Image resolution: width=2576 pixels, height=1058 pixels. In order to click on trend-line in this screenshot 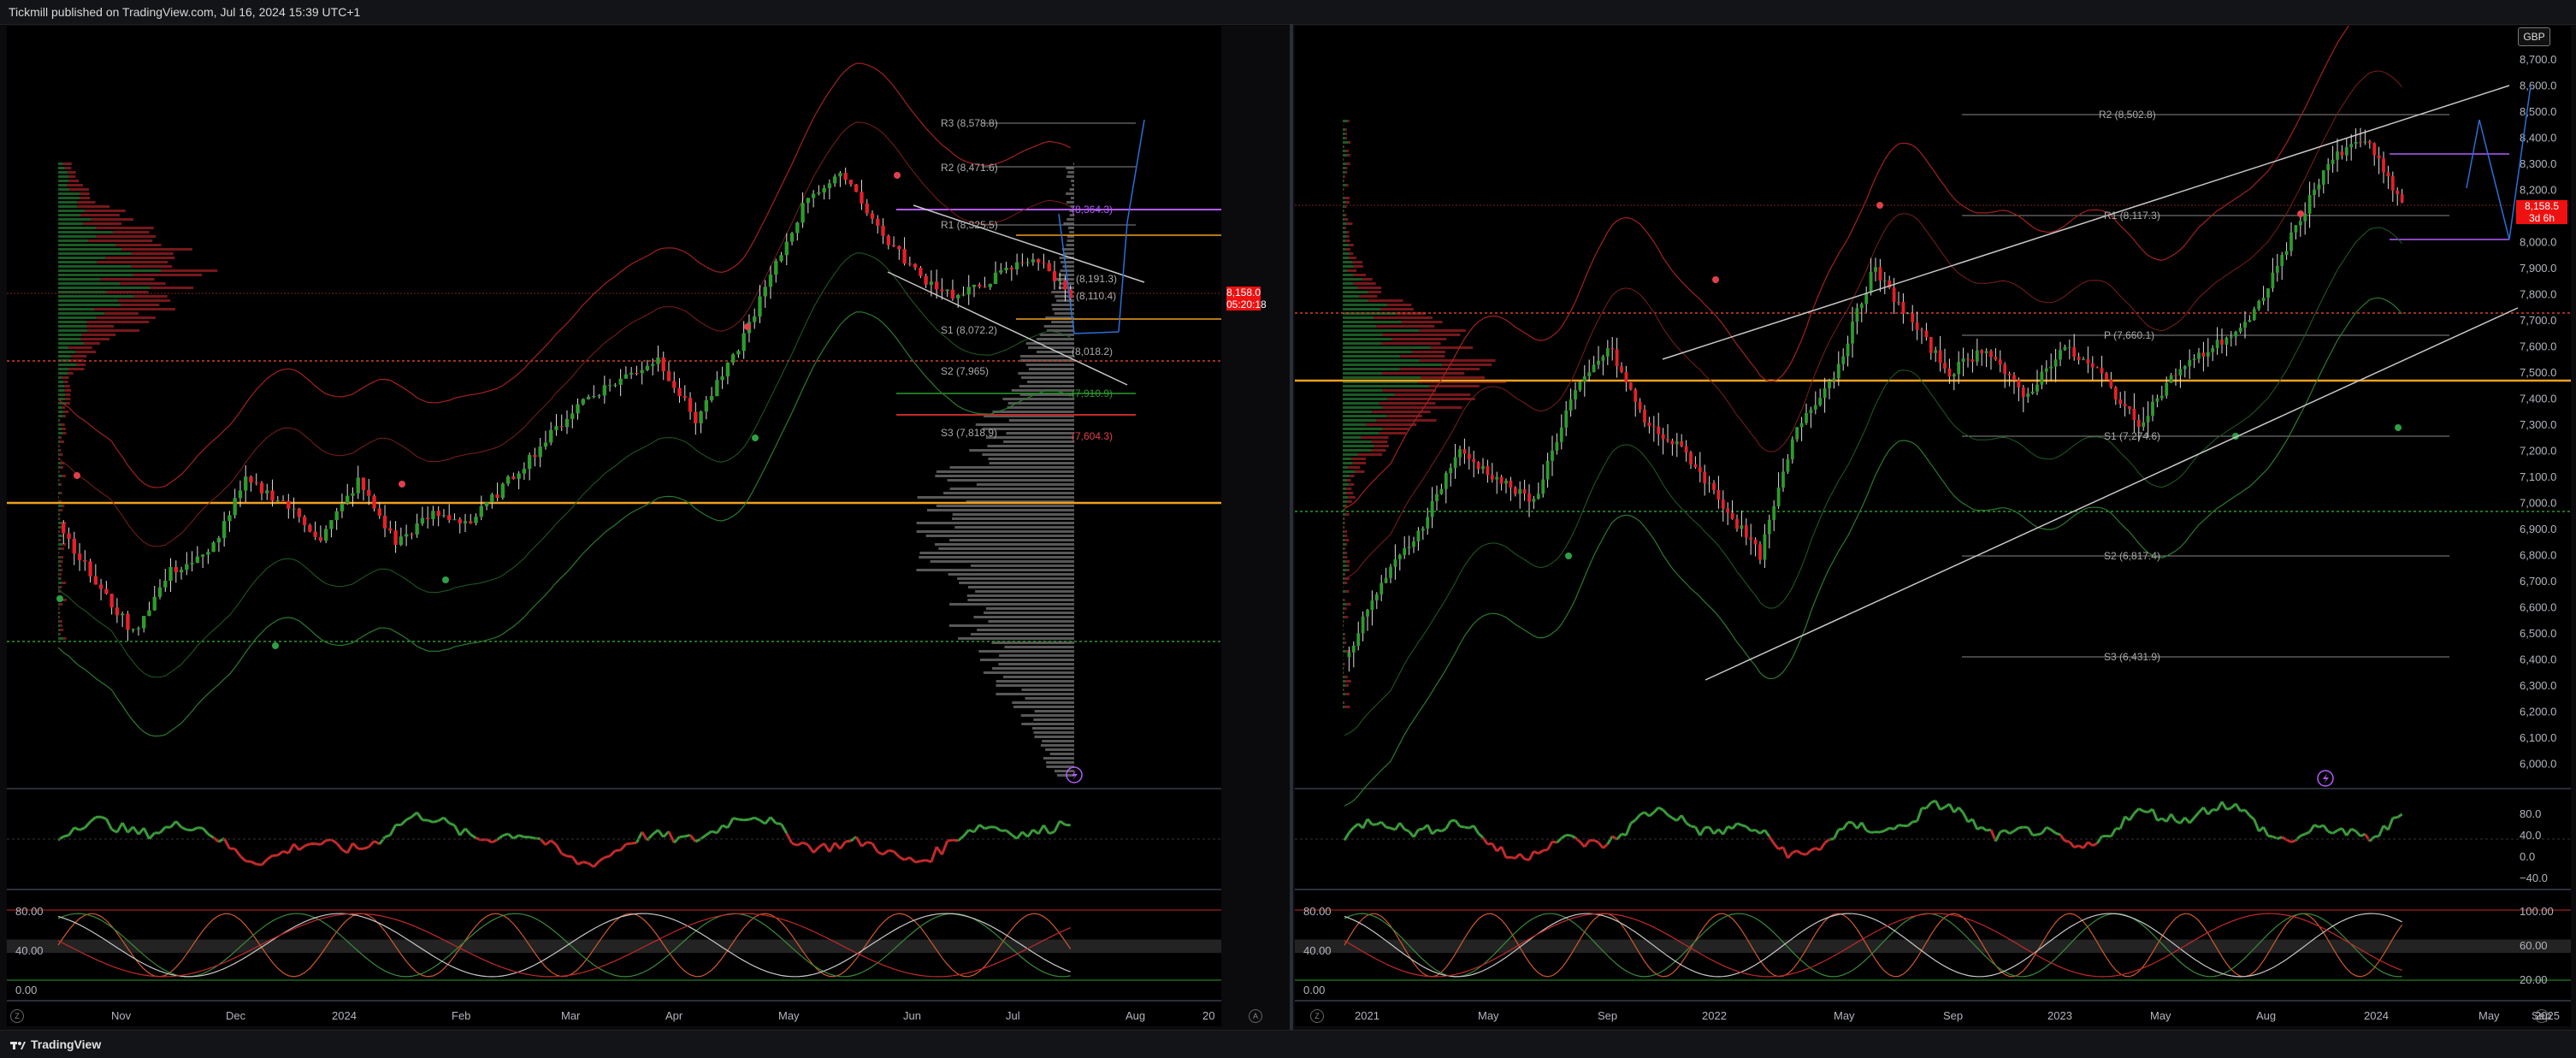, I will do `click(1007, 328)`.